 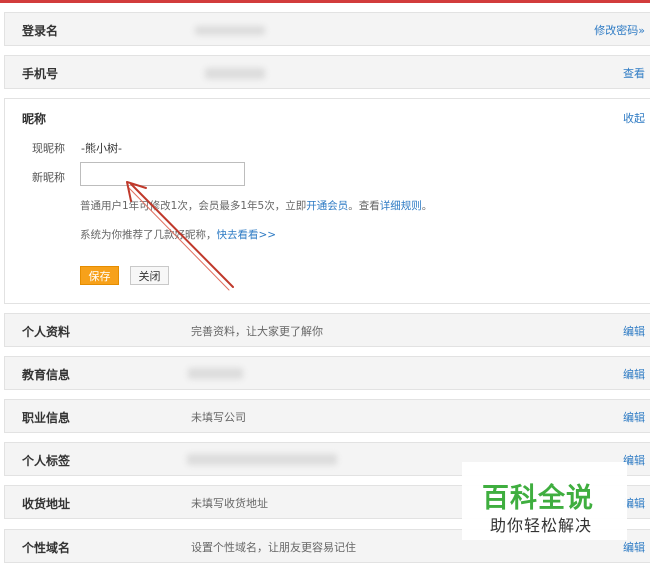 What do you see at coordinates (46, 375) in the screenshot?
I see `education-label: 教育信息` at bounding box center [46, 375].